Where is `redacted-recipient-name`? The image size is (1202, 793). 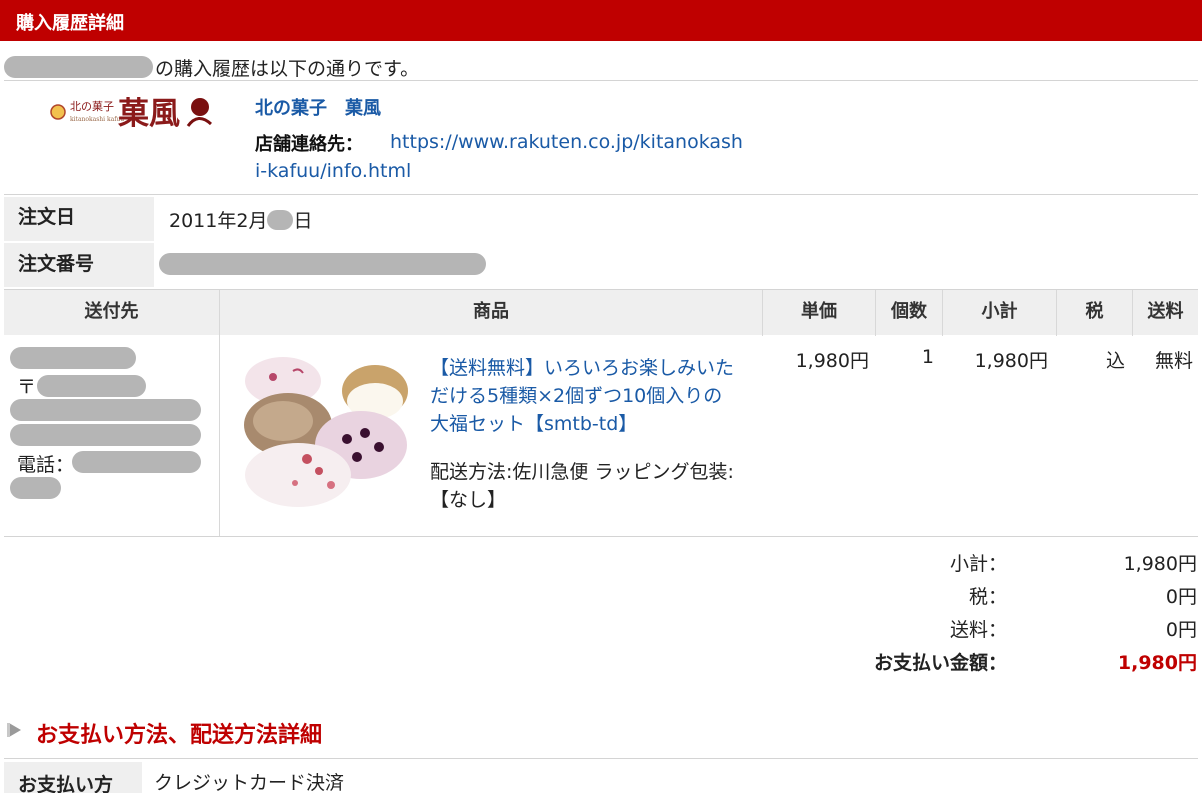 redacted-recipient-name is located at coordinates (73, 358).